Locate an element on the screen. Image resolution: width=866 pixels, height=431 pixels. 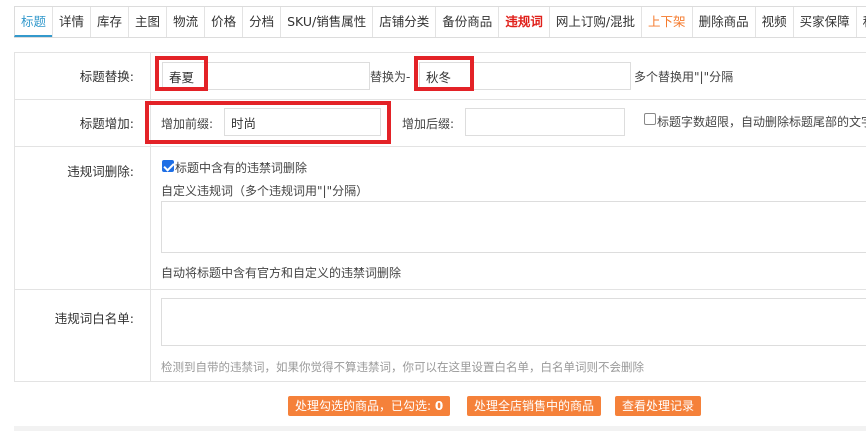
view-records-button: 查看处理记录 is located at coordinates (658, 406).